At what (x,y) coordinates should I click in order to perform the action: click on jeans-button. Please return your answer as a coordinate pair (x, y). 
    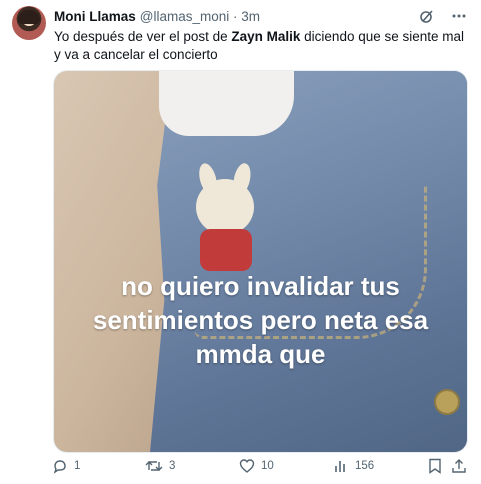
    Looking at the image, I should click on (447, 402).